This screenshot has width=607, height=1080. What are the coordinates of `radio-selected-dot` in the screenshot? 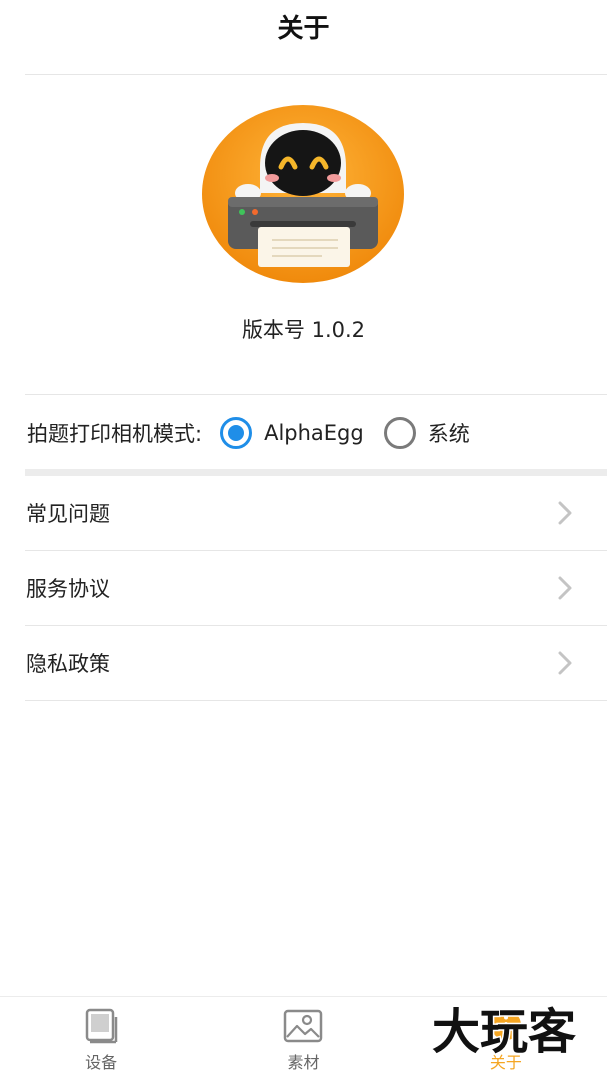 It's located at (236, 433).